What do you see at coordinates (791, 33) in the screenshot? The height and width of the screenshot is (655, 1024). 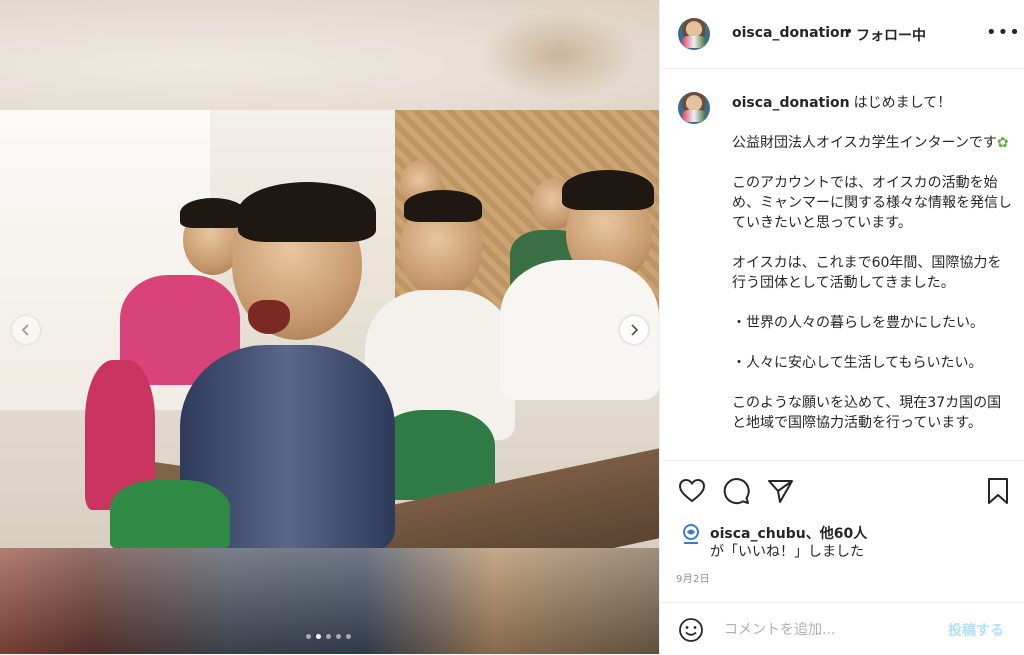 I see `username-link: oisca_donation` at bounding box center [791, 33].